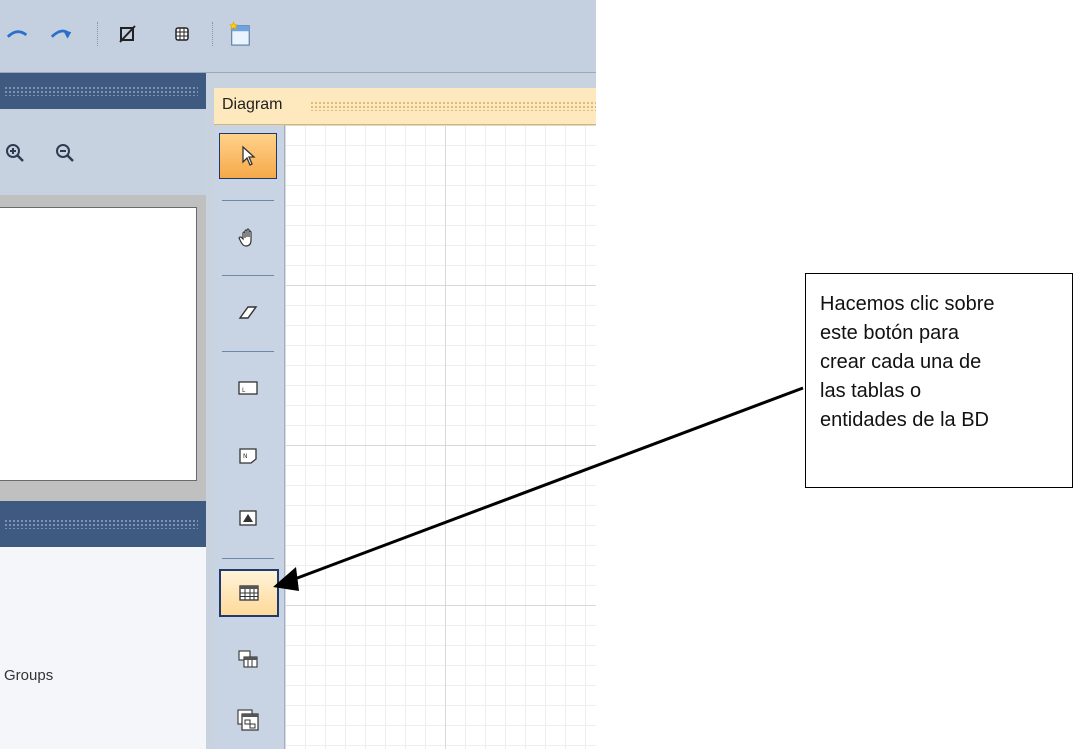 This screenshot has width=1073, height=749. I want to click on zoom-out-button, so click(66, 153).